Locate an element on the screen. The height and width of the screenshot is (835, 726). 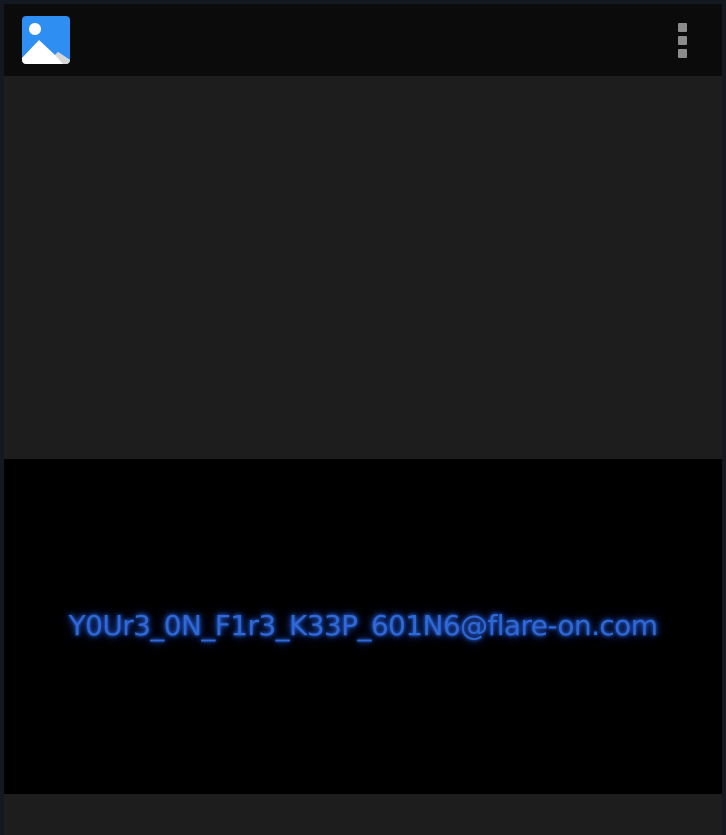
more-vert-icon is located at coordinates (682, 40).